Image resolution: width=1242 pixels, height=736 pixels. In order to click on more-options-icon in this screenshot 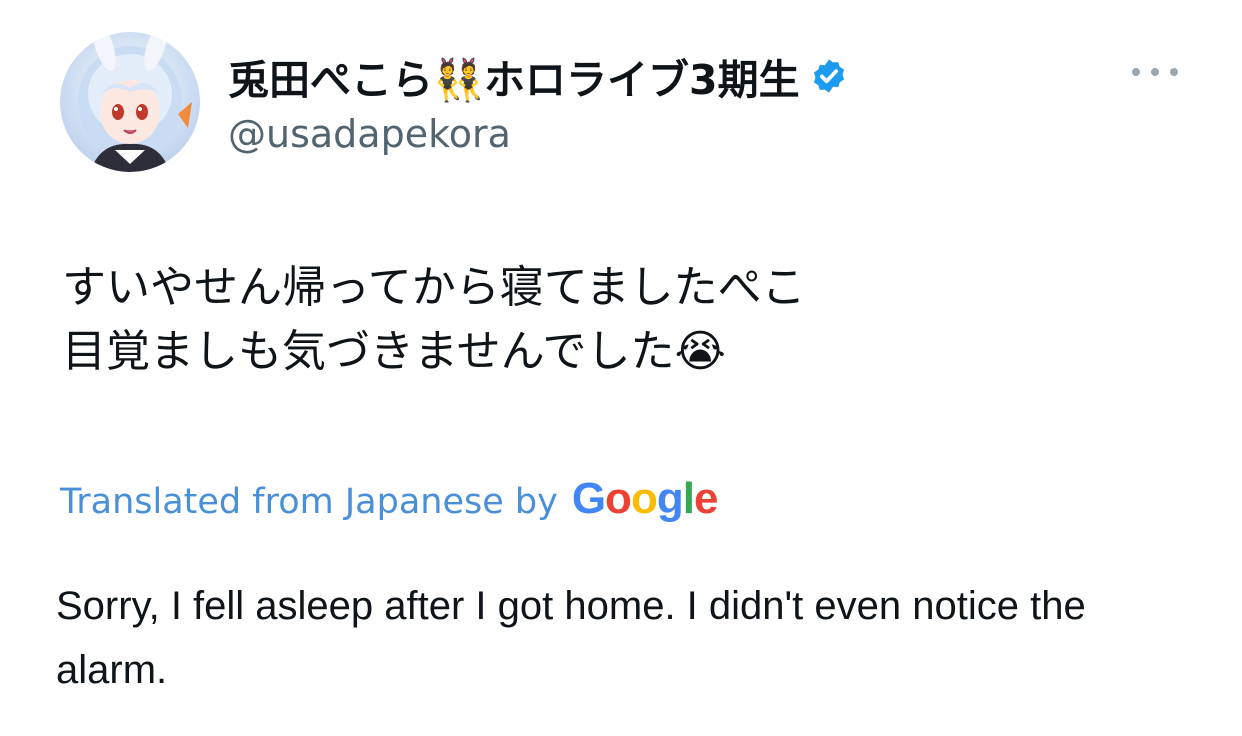, I will do `click(1155, 72)`.